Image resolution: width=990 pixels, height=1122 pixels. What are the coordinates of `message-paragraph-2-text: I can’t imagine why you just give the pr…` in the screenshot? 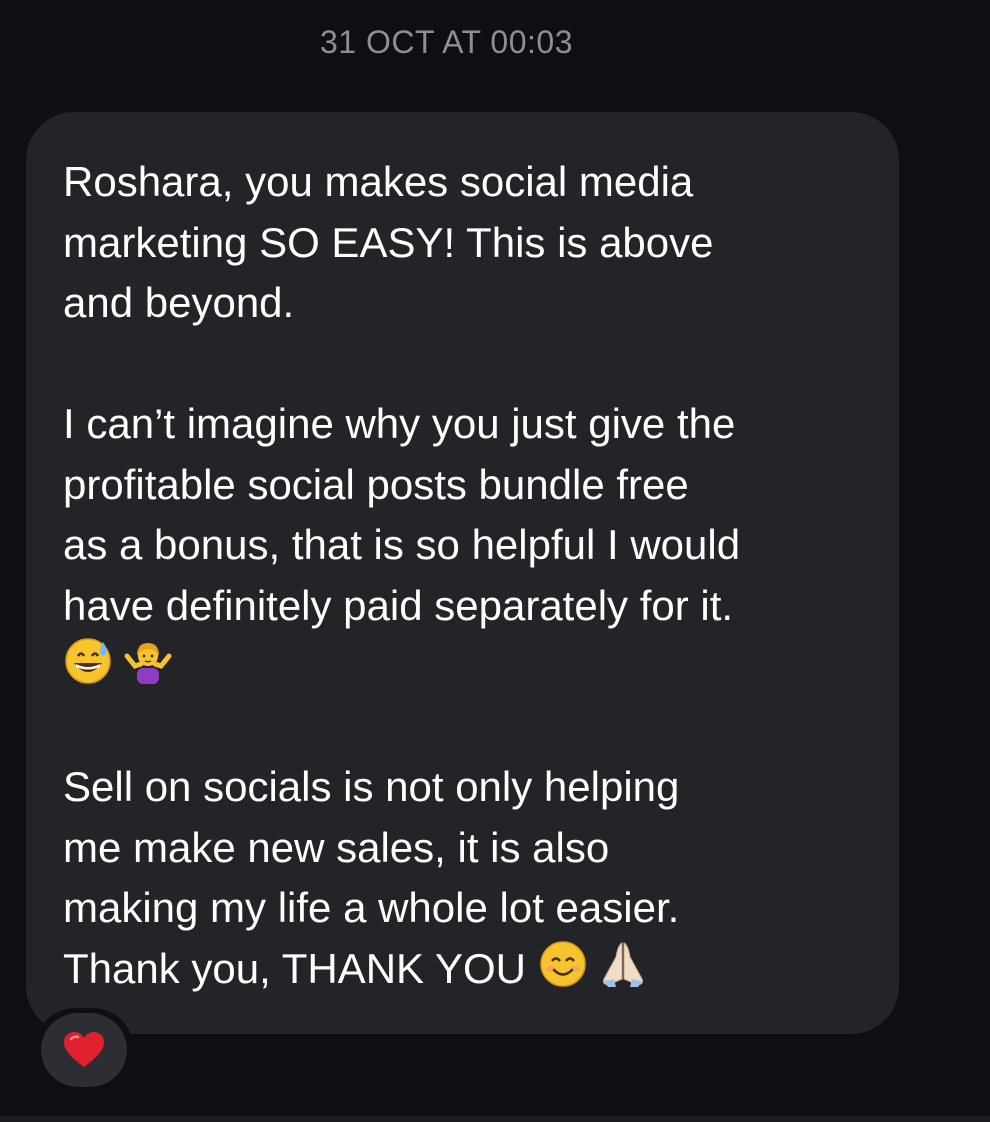 It's located at (402, 514).